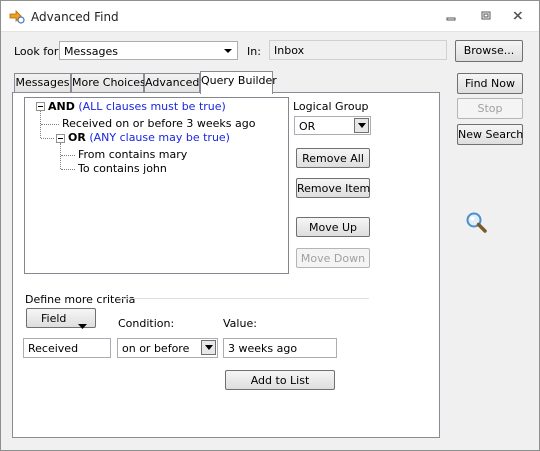  What do you see at coordinates (333, 227) in the screenshot?
I see `move-up-button: Move Up` at bounding box center [333, 227].